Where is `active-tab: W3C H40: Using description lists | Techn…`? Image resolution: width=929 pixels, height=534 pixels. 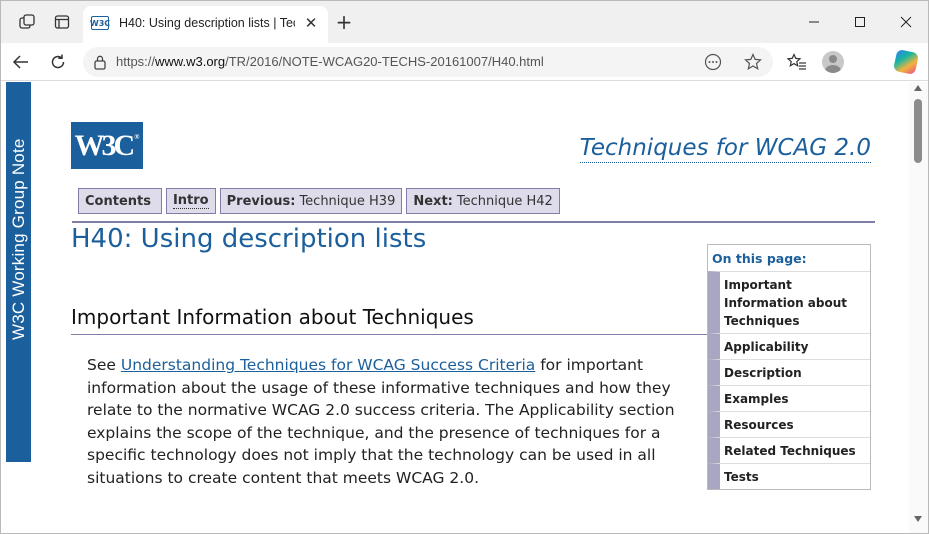
active-tab: W3C H40: Using description lists | Techn… is located at coordinates (205, 24).